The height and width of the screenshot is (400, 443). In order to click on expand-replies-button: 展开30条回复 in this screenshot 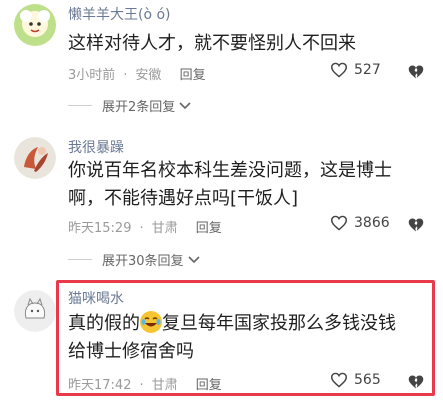, I will do `click(134, 259)`.